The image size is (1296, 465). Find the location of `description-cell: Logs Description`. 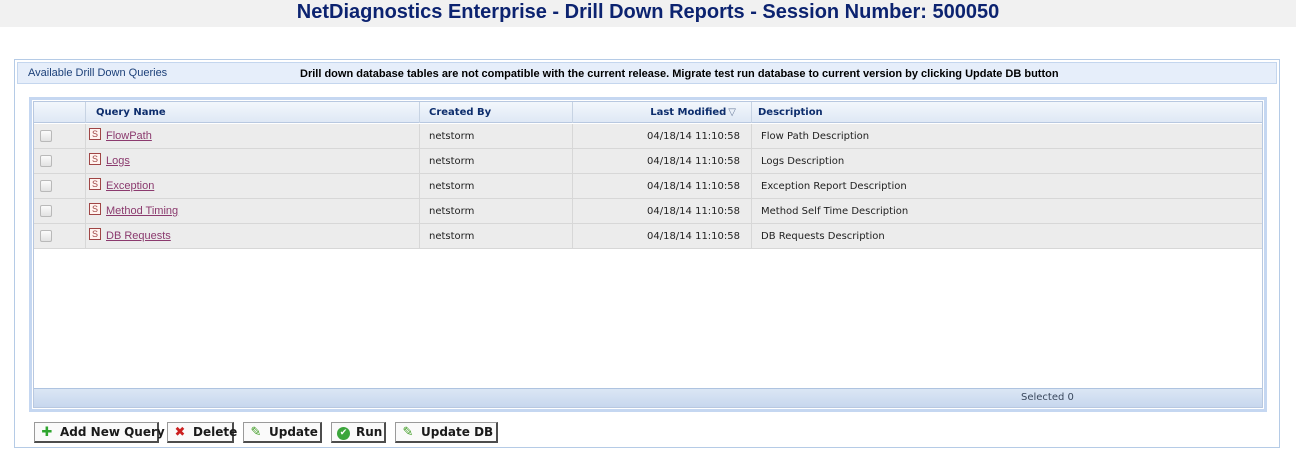

description-cell: Logs Description is located at coordinates (803, 161).